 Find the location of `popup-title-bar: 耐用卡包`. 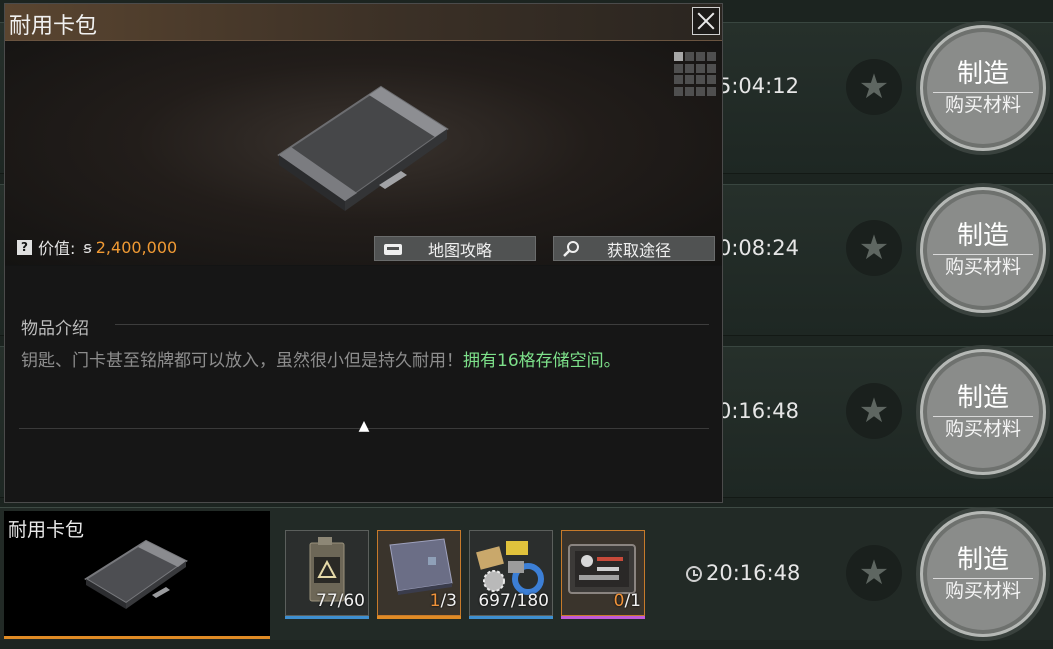

popup-title-bar: 耐用卡包 is located at coordinates (363, 22).